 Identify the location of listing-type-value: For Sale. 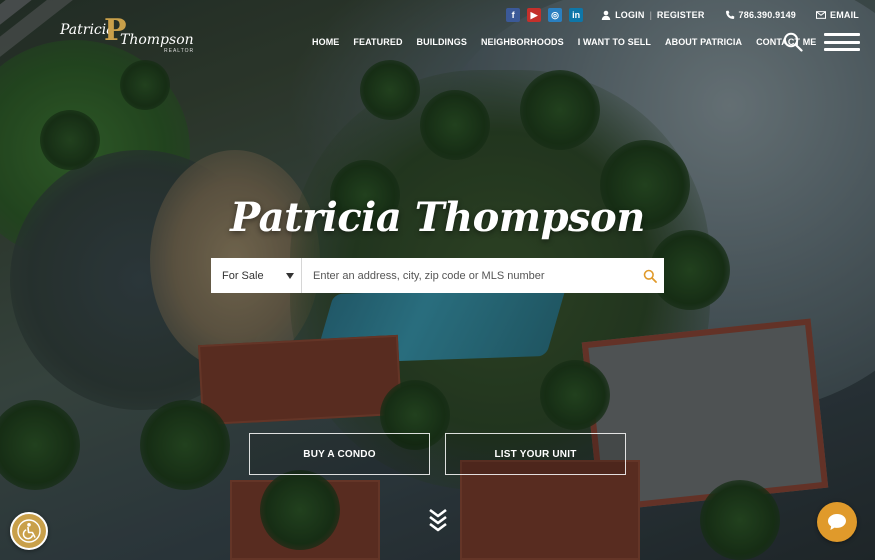
(243, 275).